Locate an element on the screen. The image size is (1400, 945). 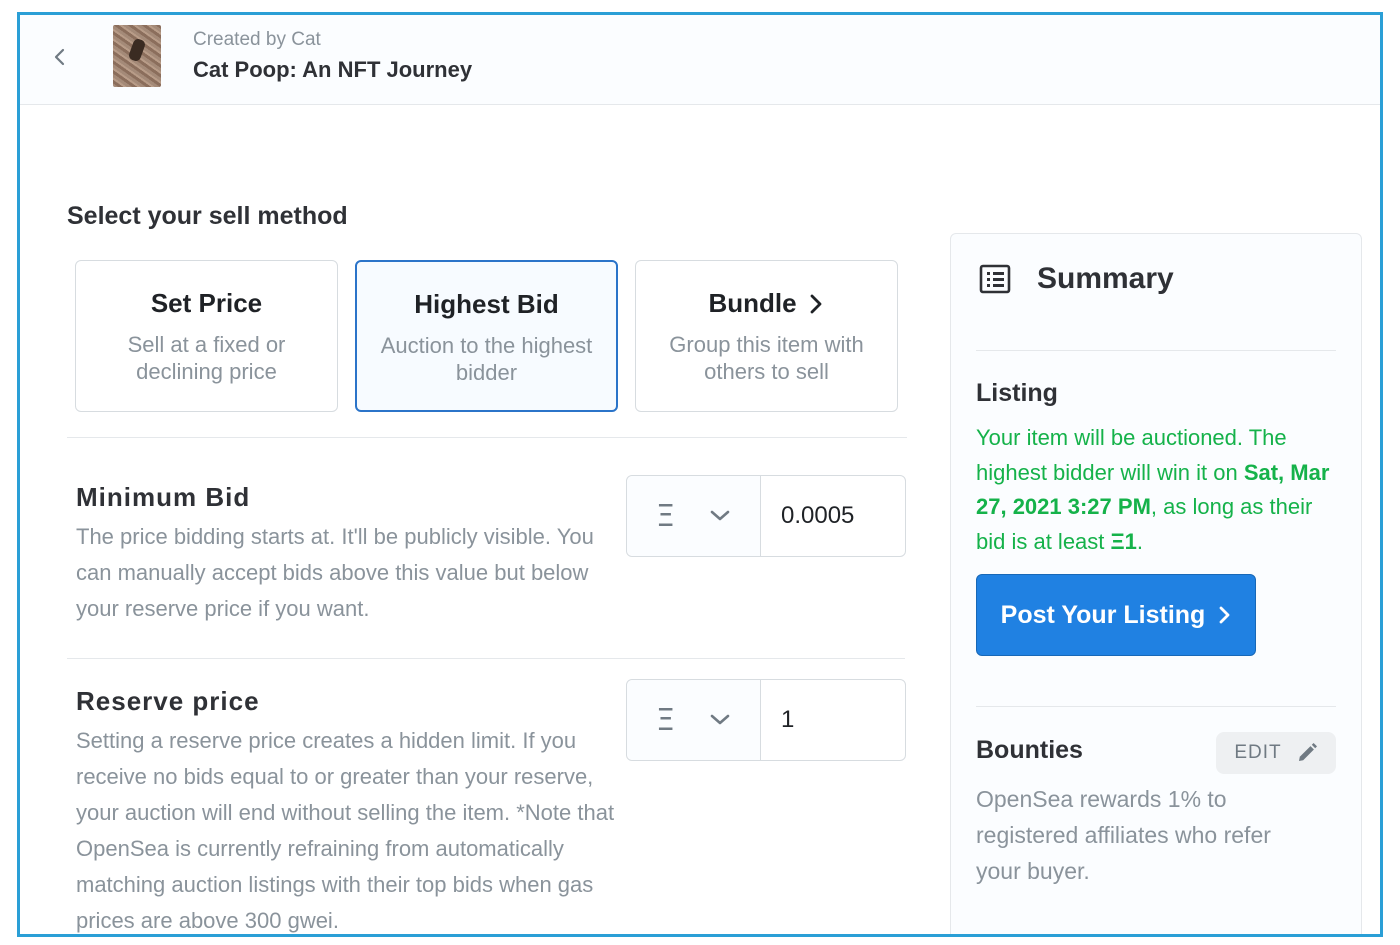
reserve-price-value: 1 is located at coordinates (777, 720).